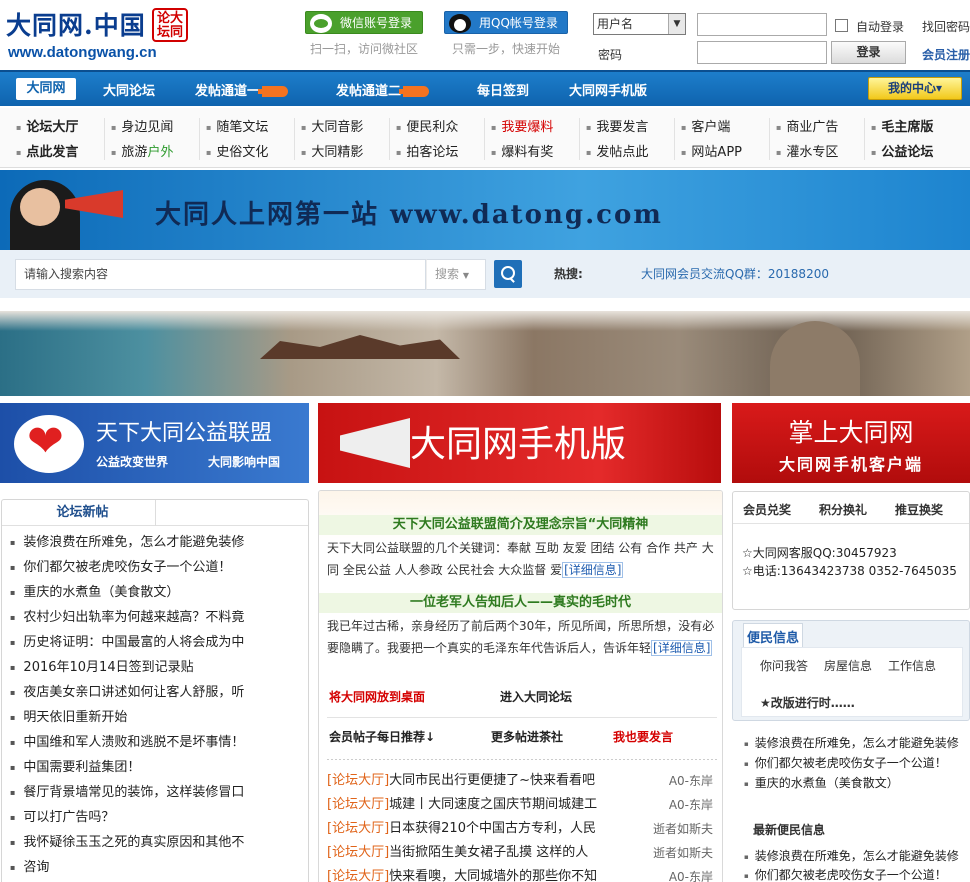 Image resolution: width=970 pixels, height=882 pixels. Describe the element at coordinates (47, 125) in the screenshot. I see `submenu-forum-hall: 论坛大厅` at that location.